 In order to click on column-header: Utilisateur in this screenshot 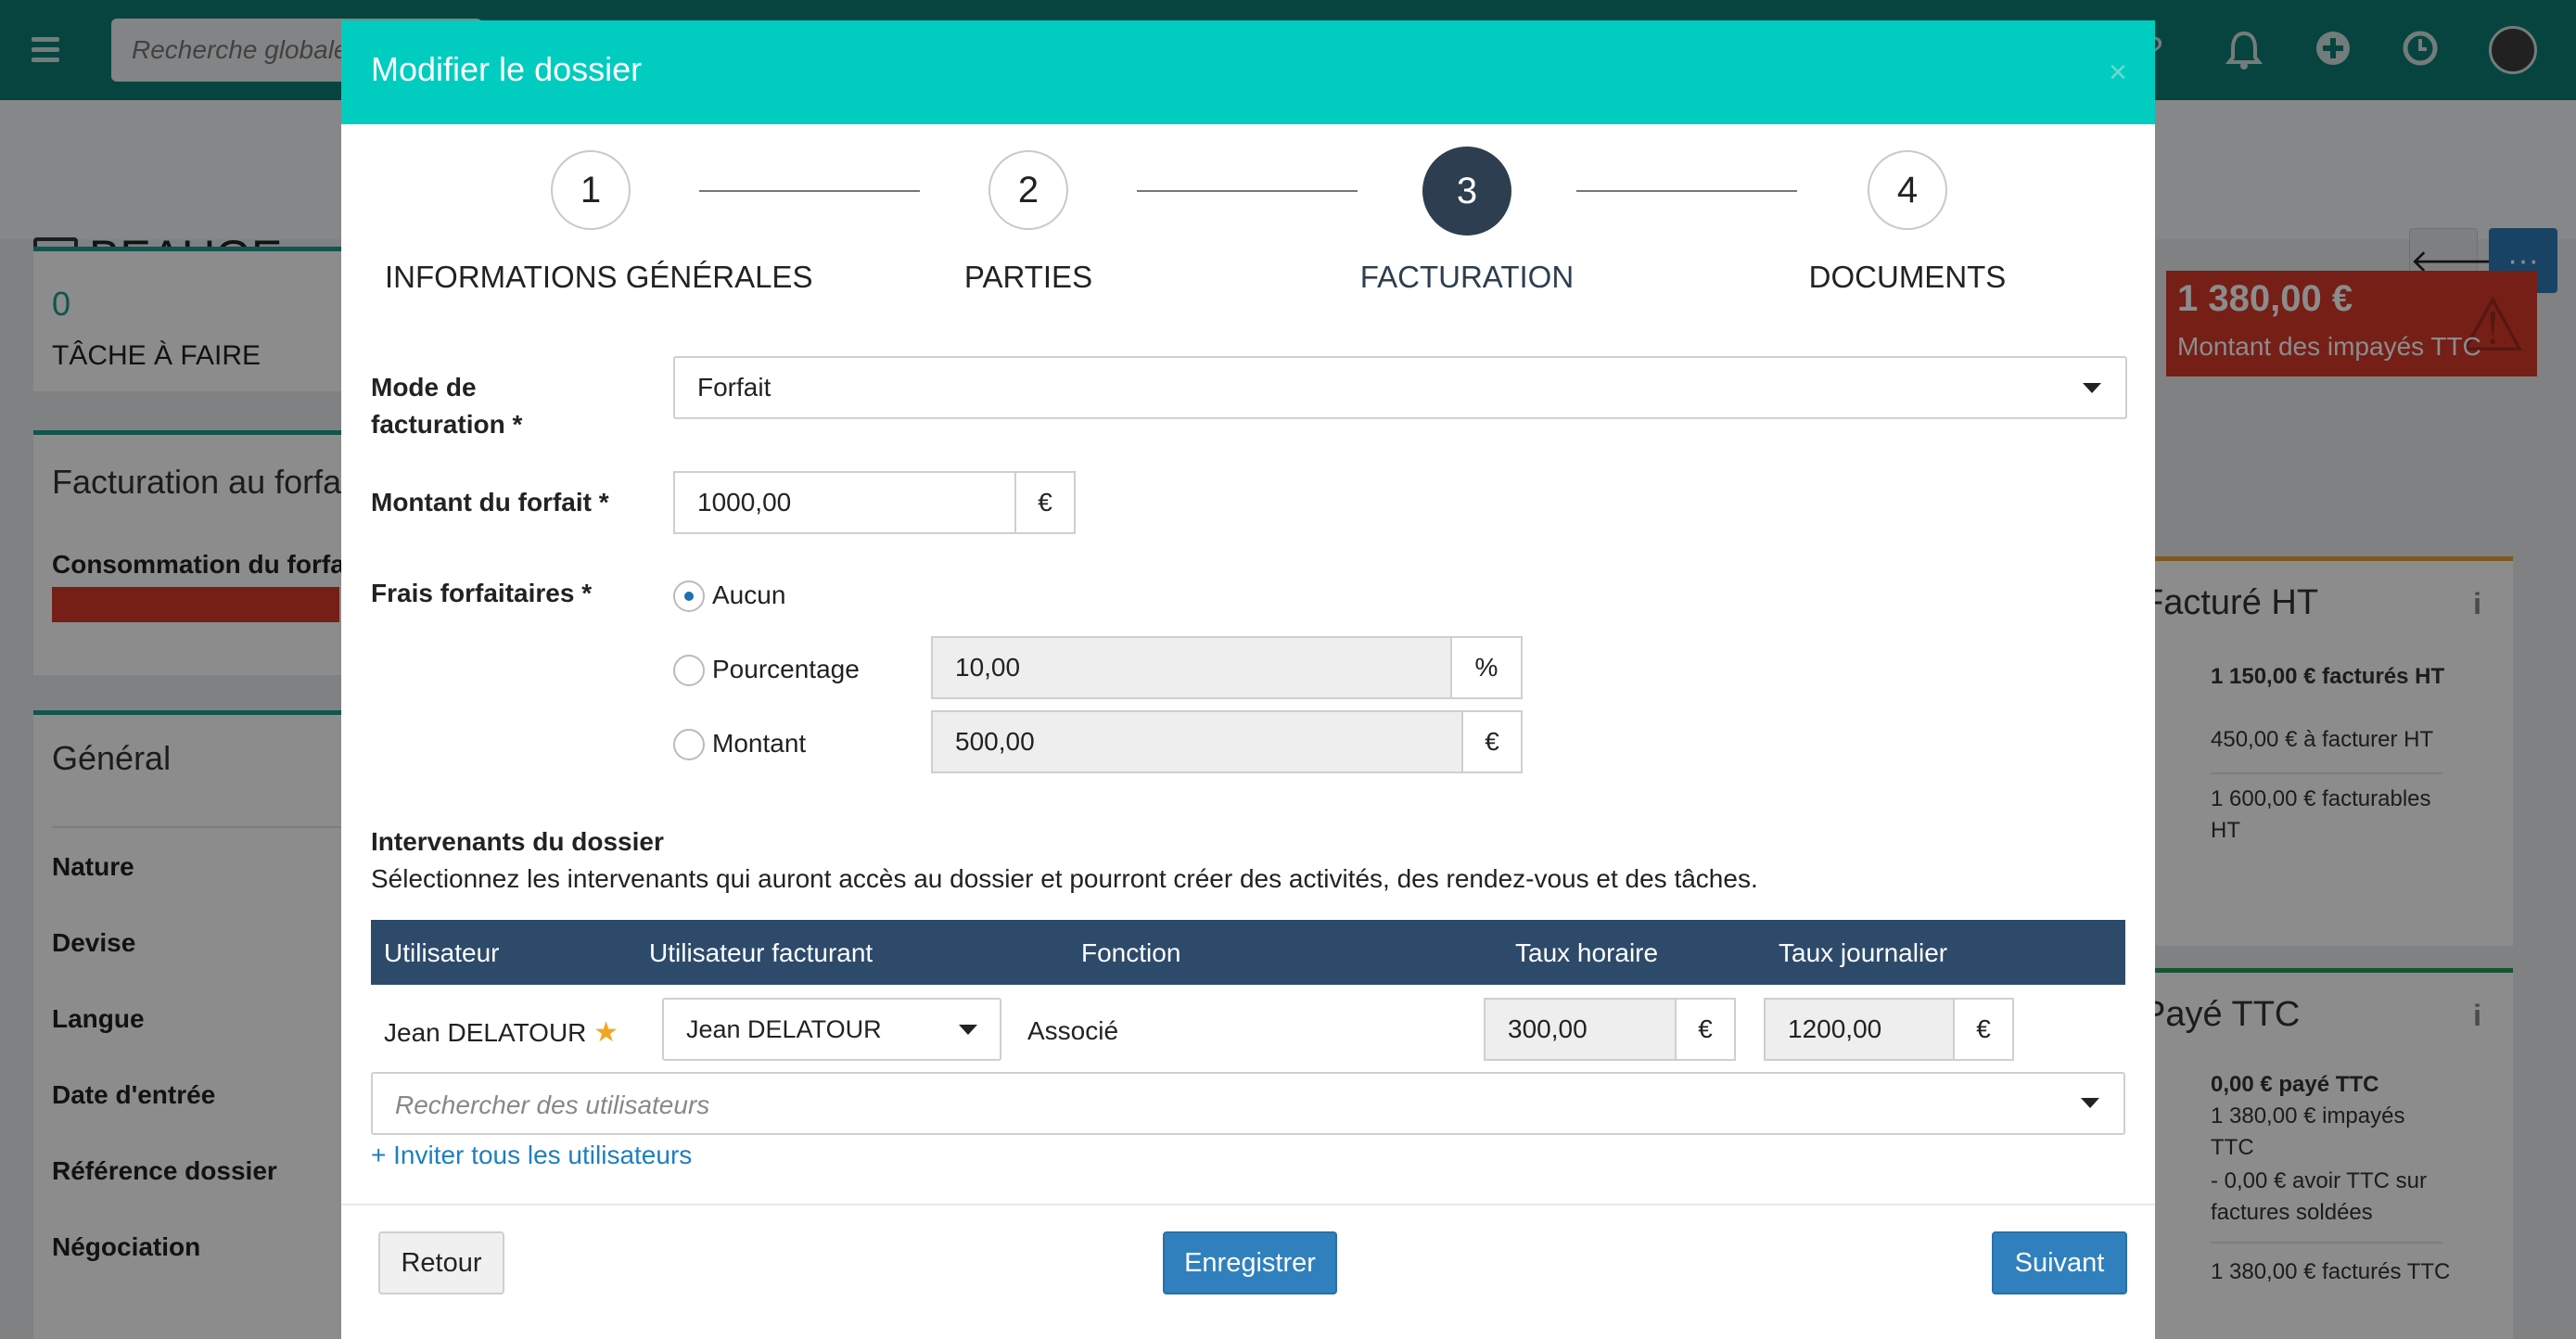, I will do `click(442, 952)`.